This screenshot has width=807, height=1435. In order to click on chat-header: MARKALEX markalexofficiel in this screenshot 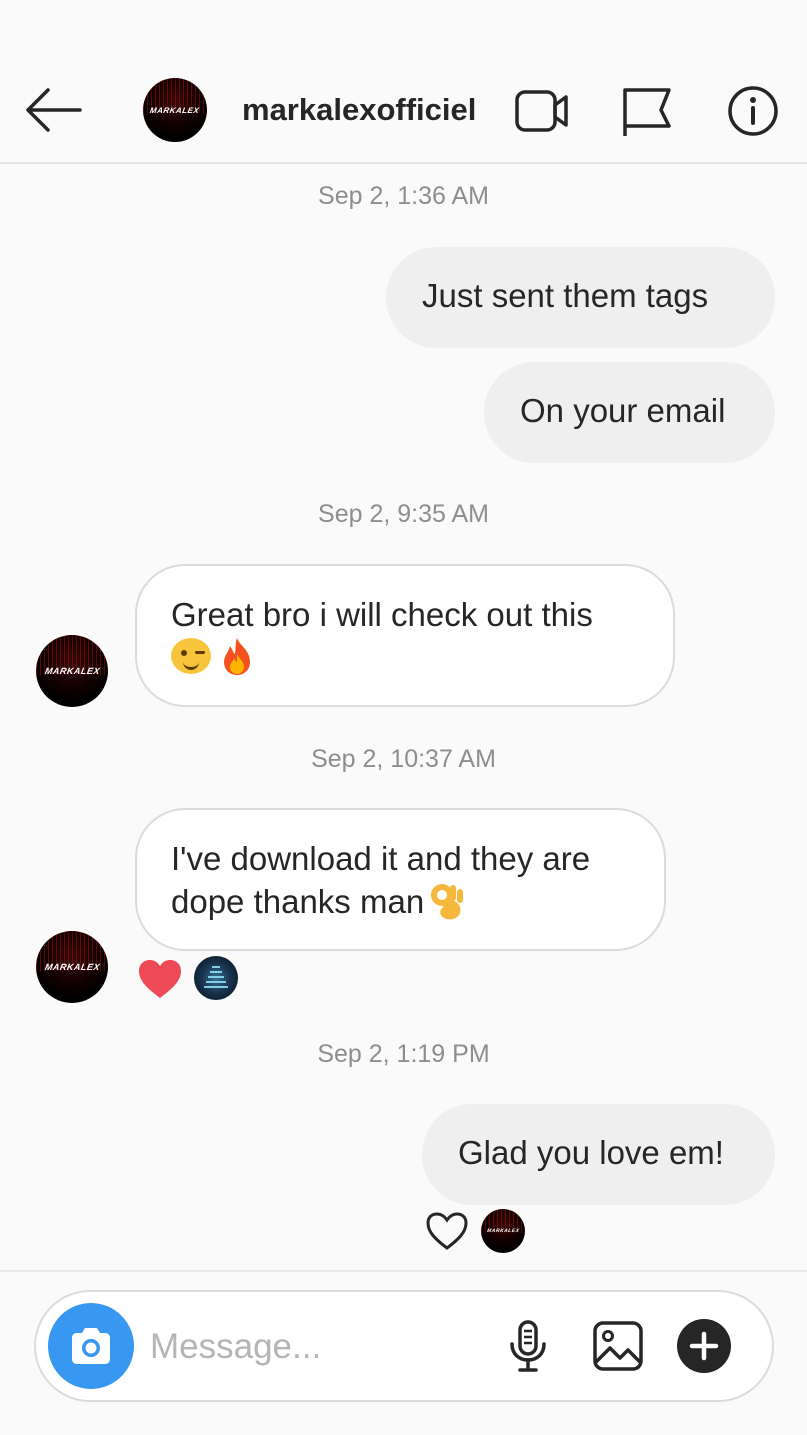, I will do `click(403, 82)`.